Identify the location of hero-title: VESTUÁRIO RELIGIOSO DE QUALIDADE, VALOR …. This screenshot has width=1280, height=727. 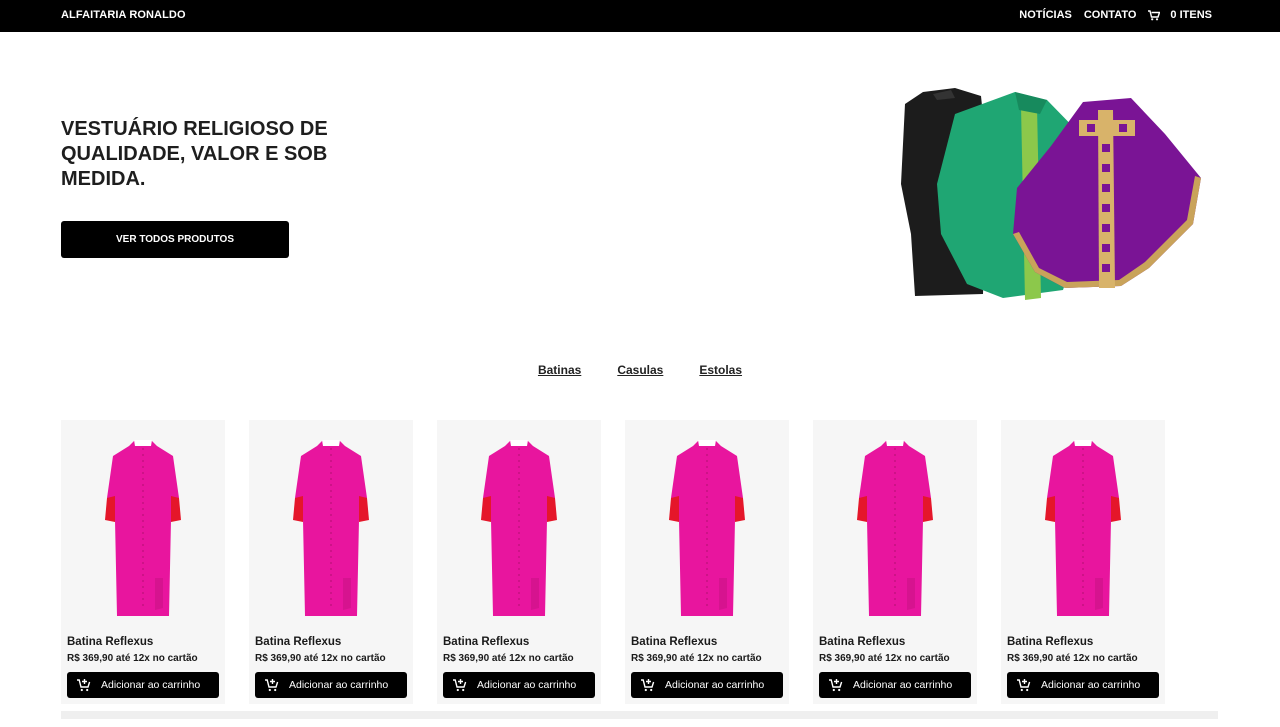
(194, 154).